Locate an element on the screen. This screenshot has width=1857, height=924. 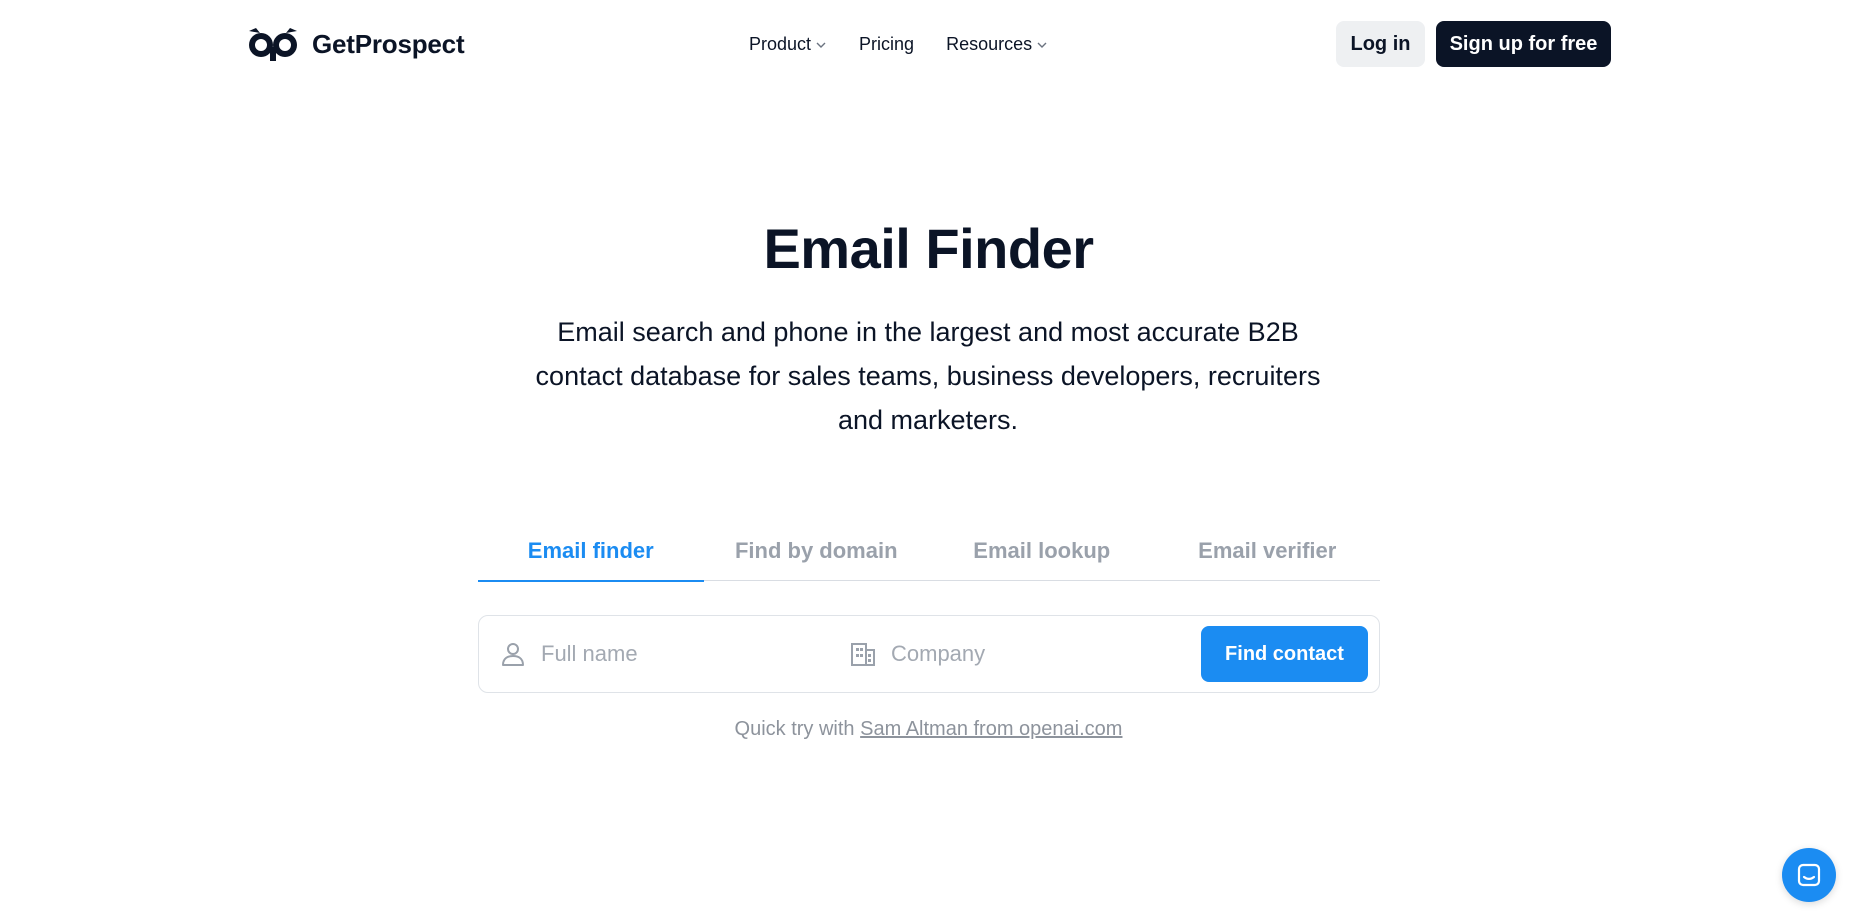
login-button: Log in is located at coordinates (1380, 44).